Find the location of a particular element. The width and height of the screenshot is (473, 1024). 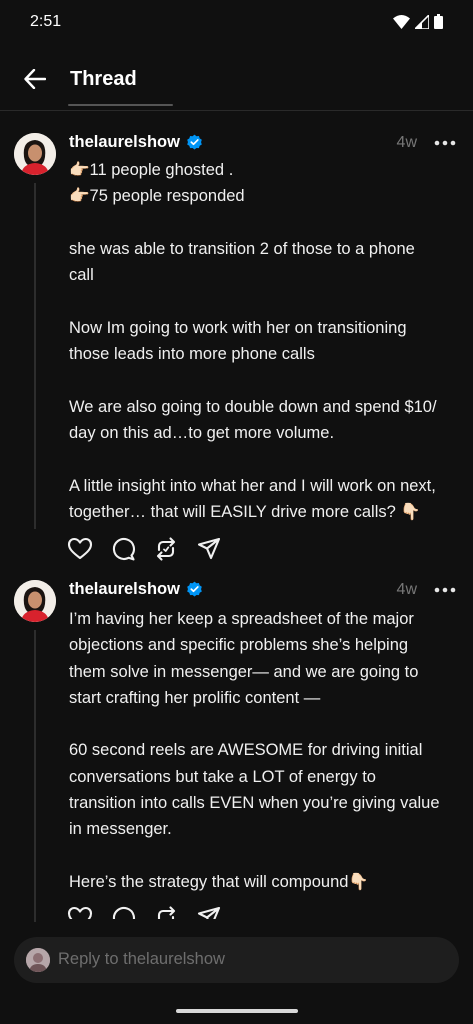

post-line: 👉🏻11 people ghosted . is located at coordinates (151, 170).